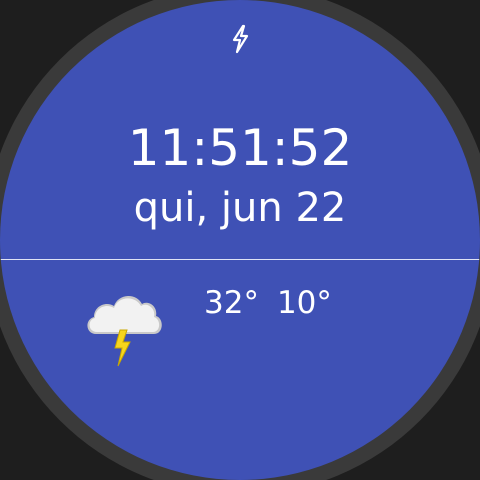 This screenshot has height=480, width=480. What do you see at coordinates (240, 39) in the screenshot?
I see `charging-bolt-icon` at bounding box center [240, 39].